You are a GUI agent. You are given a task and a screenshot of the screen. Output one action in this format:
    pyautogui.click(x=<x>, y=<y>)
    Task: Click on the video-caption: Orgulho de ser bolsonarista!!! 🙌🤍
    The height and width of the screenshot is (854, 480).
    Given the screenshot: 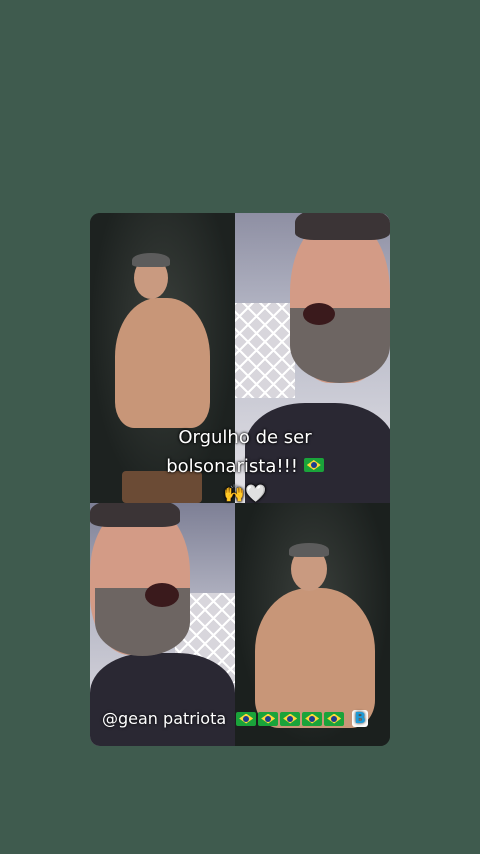 What is the action you would take?
    pyautogui.click(x=245, y=465)
    